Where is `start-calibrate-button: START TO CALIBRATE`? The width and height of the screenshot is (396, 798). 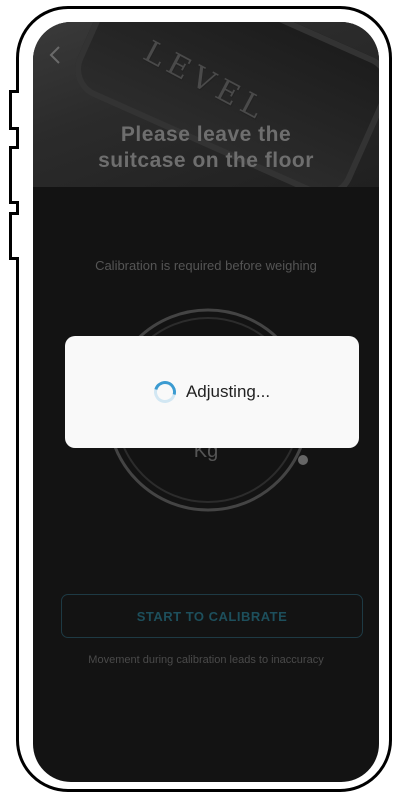 start-calibrate-button: START TO CALIBRATE is located at coordinates (212, 616).